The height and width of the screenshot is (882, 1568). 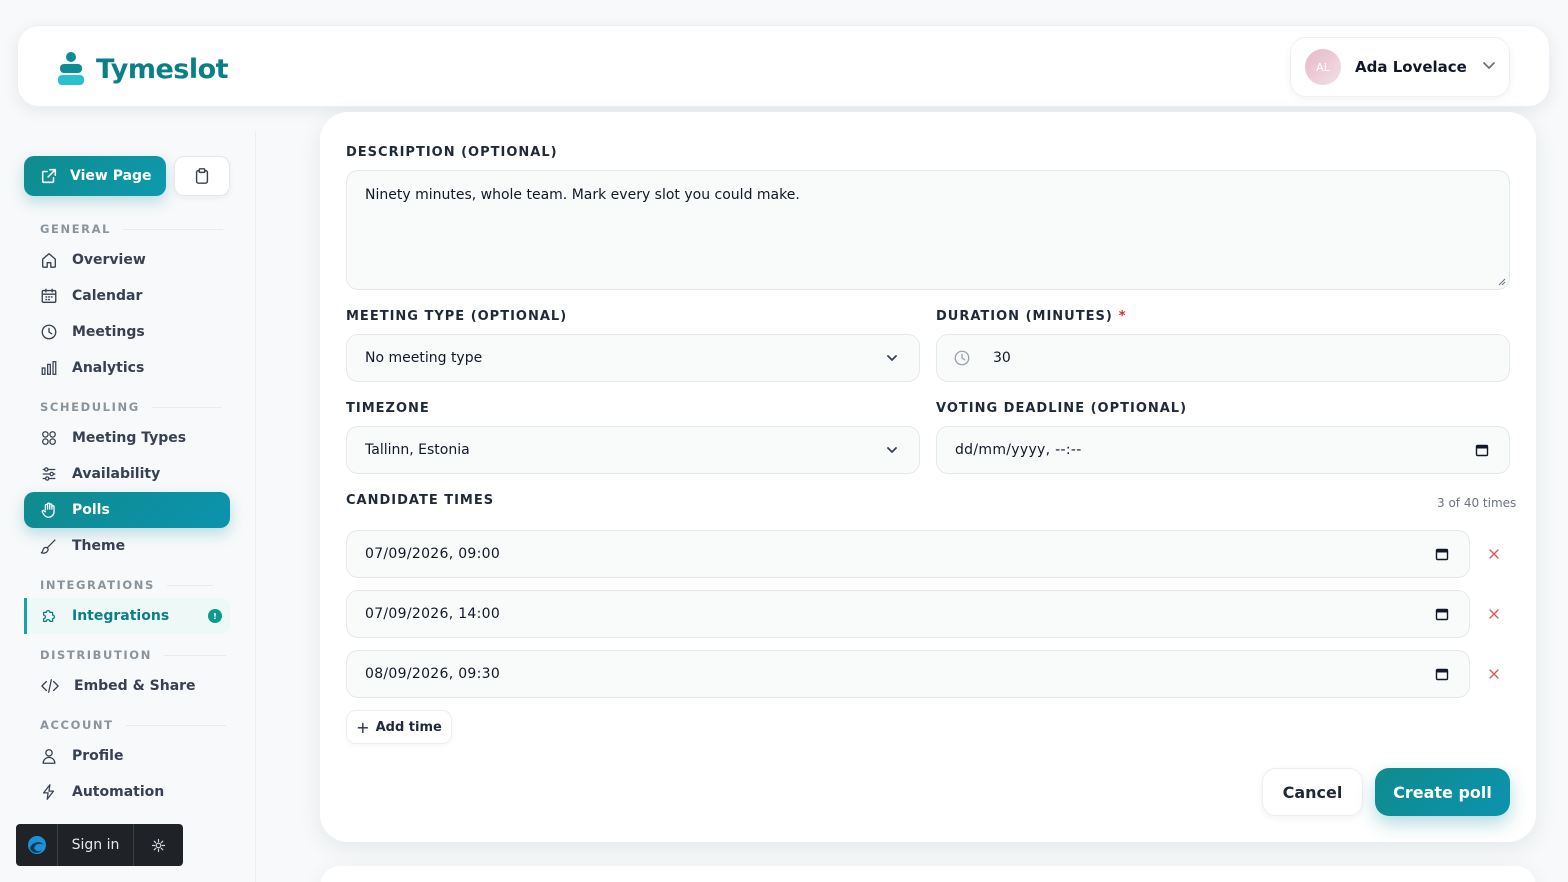 I want to click on deadline-placeholder: dd/mm/yyyy, --:--, so click(x=1018, y=450).